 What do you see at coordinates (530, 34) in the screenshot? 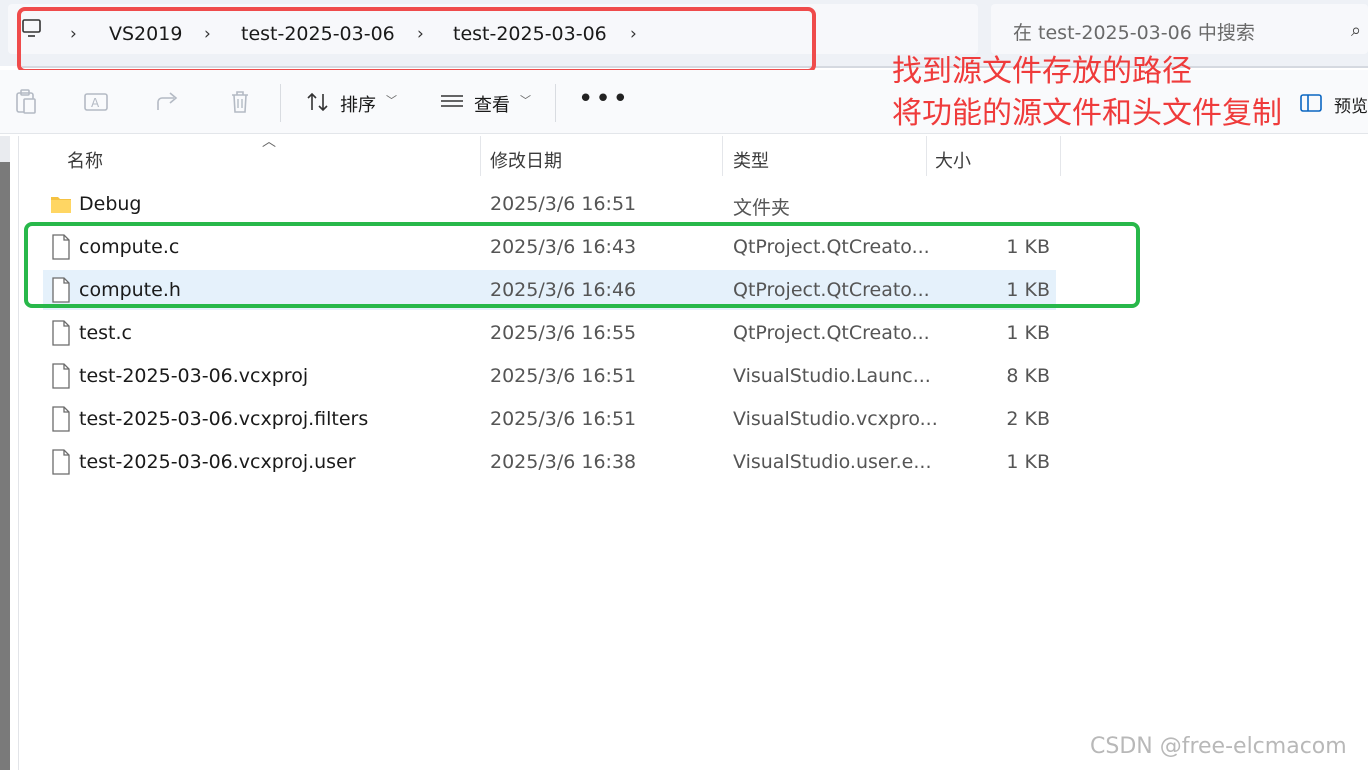
I see `breadcrumb-item-project: test-2025-03-06` at bounding box center [530, 34].